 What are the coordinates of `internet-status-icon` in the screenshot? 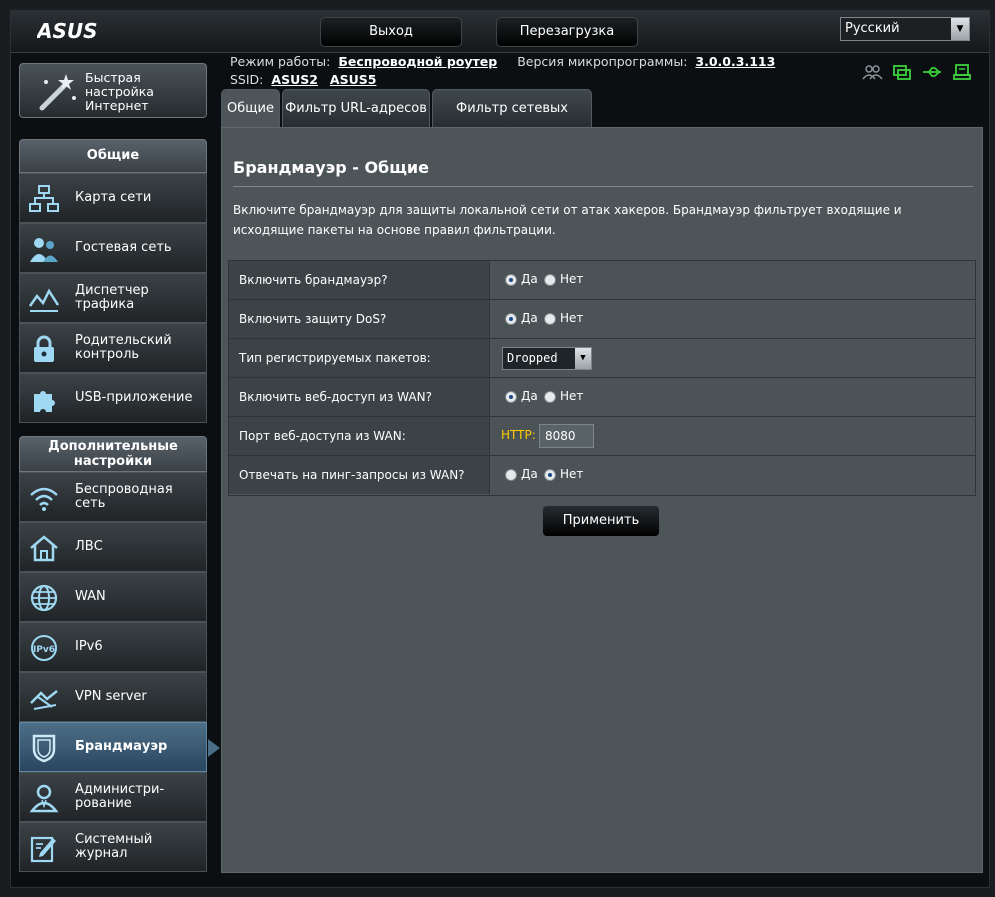 It's located at (902, 72).